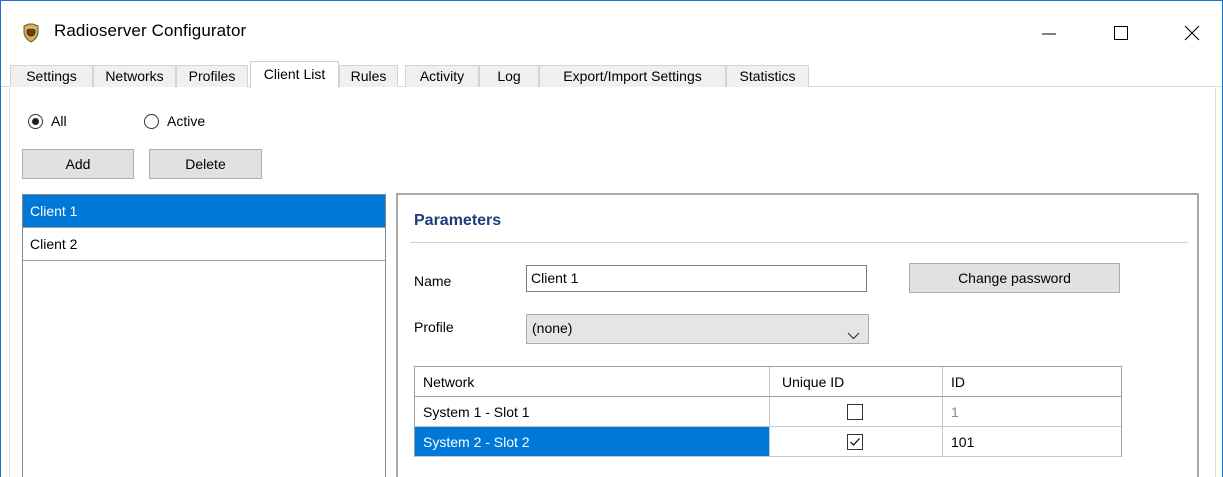  Describe the element at coordinates (47, 121) in the screenshot. I see `radio-all: All` at that location.